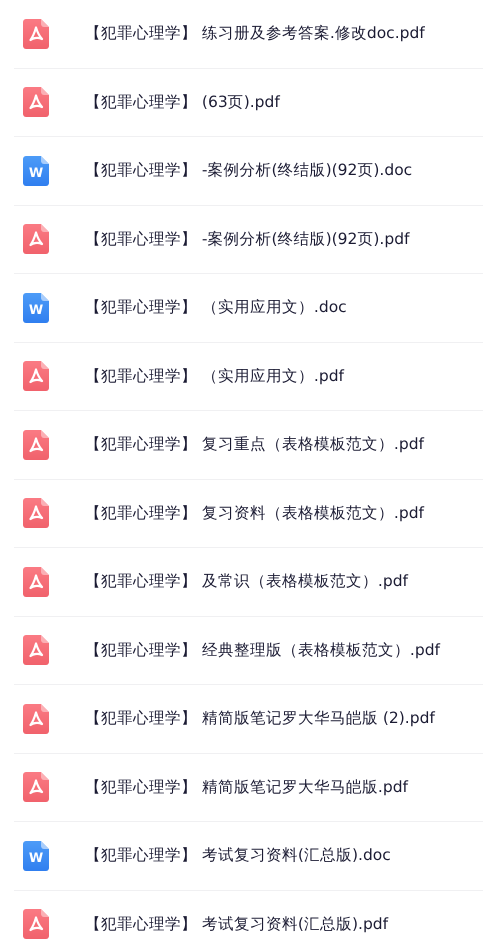 The width and height of the screenshot is (483, 951). What do you see at coordinates (238, 855) in the screenshot?
I see `file-name-link: 【犯罪心理学】 考试复习资料(汇总版).doc` at bounding box center [238, 855].